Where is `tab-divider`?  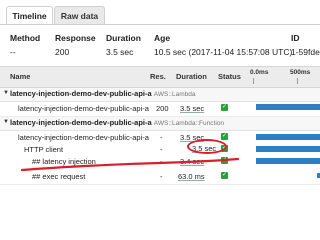 tab-divider is located at coordinates (160, 24).